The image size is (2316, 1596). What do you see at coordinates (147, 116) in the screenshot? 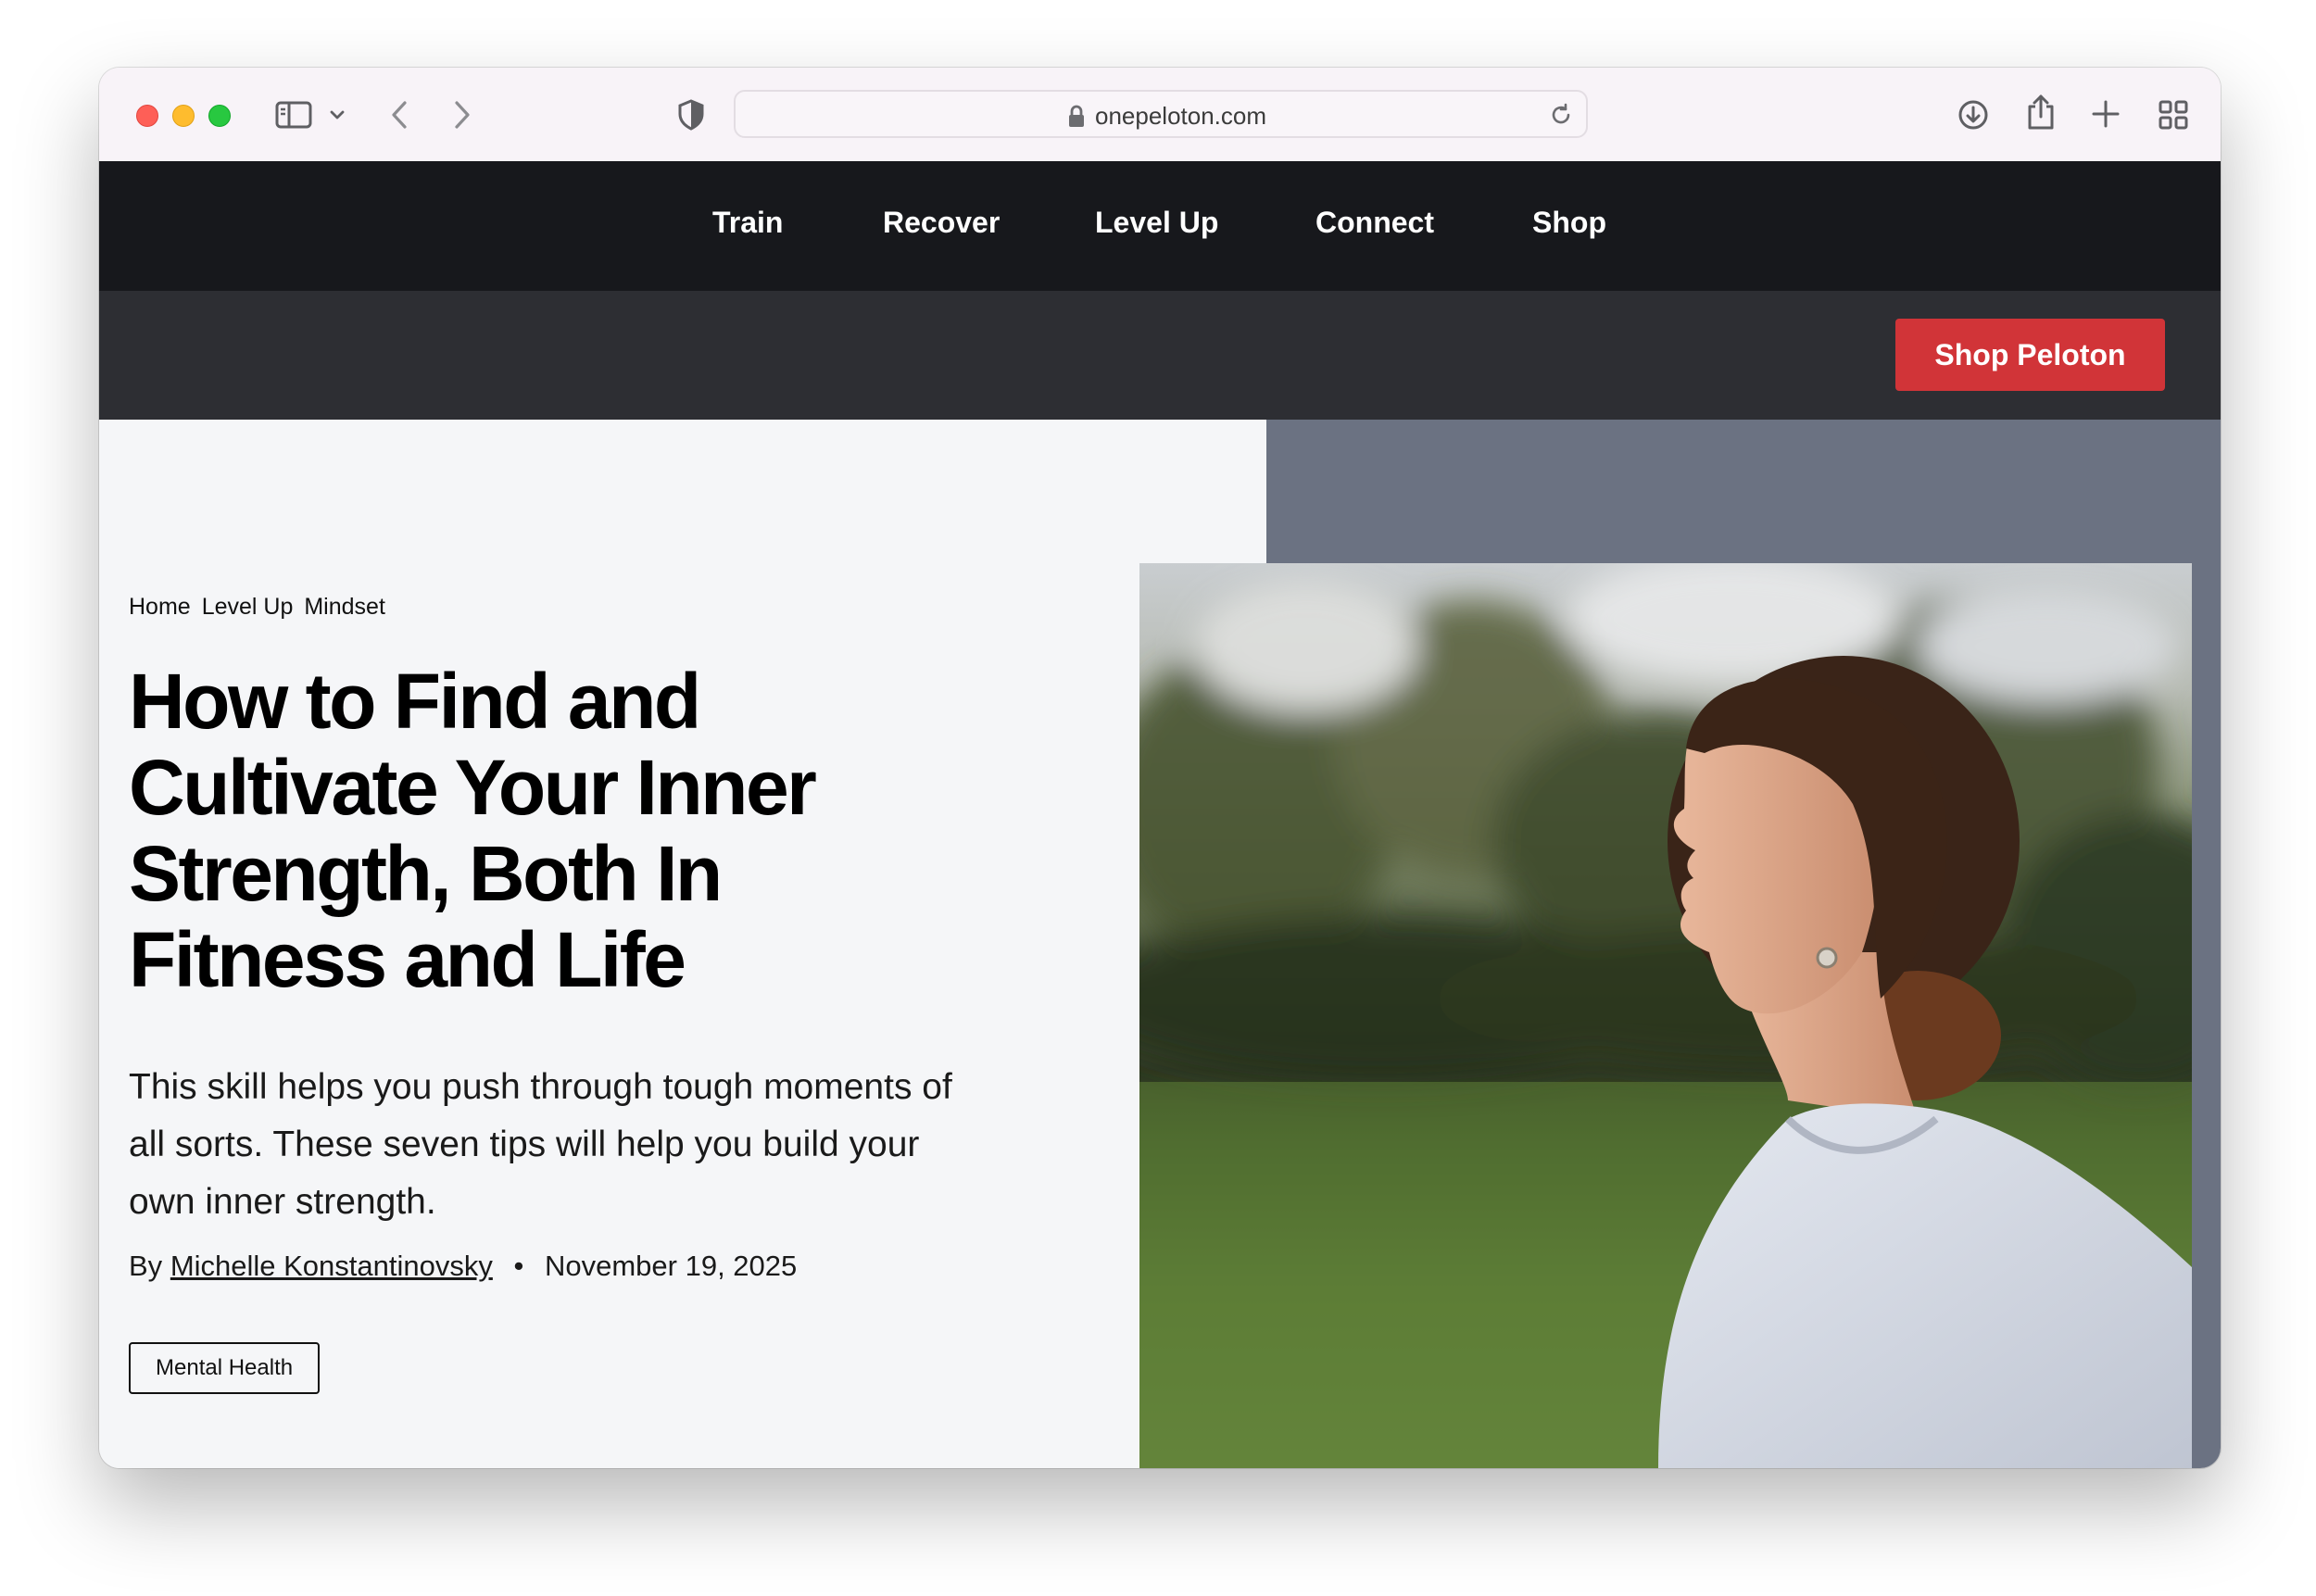
I see `close-window-button` at bounding box center [147, 116].